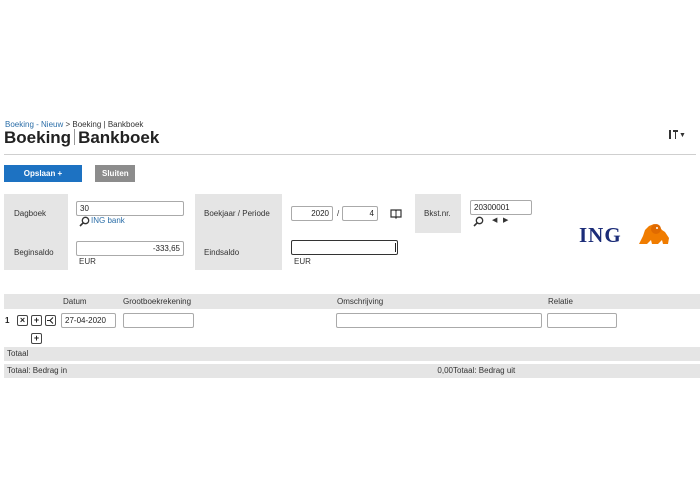 This screenshot has height=500, width=700. What do you see at coordinates (360, 213) in the screenshot?
I see `periode-input: 4` at bounding box center [360, 213].